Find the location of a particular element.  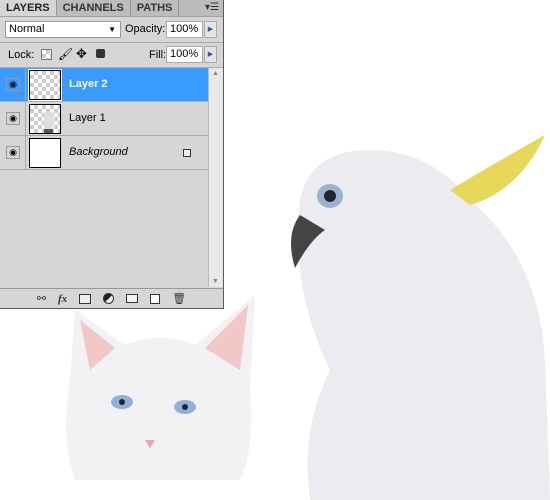

layer-name: Layer 2 is located at coordinates (88, 84).